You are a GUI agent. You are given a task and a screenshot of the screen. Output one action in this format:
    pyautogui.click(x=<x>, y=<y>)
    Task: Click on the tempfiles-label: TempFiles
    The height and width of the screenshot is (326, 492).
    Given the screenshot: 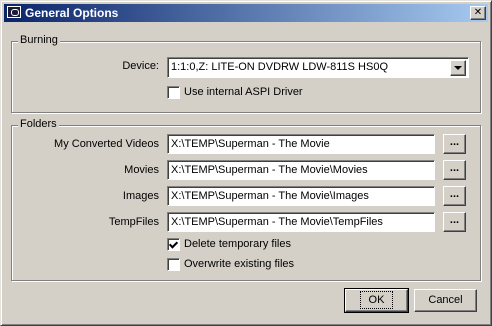 What is the action you would take?
    pyautogui.click(x=133, y=222)
    